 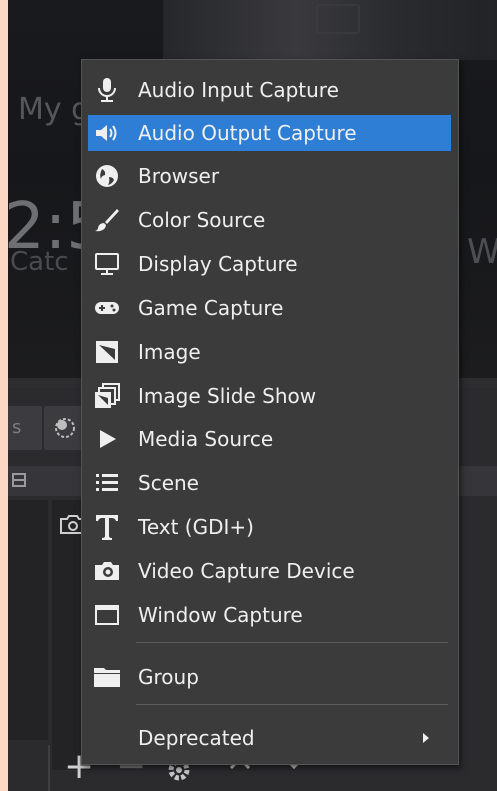 What do you see at coordinates (269, 677) in the screenshot?
I see `menu-item-group: Group` at bounding box center [269, 677].